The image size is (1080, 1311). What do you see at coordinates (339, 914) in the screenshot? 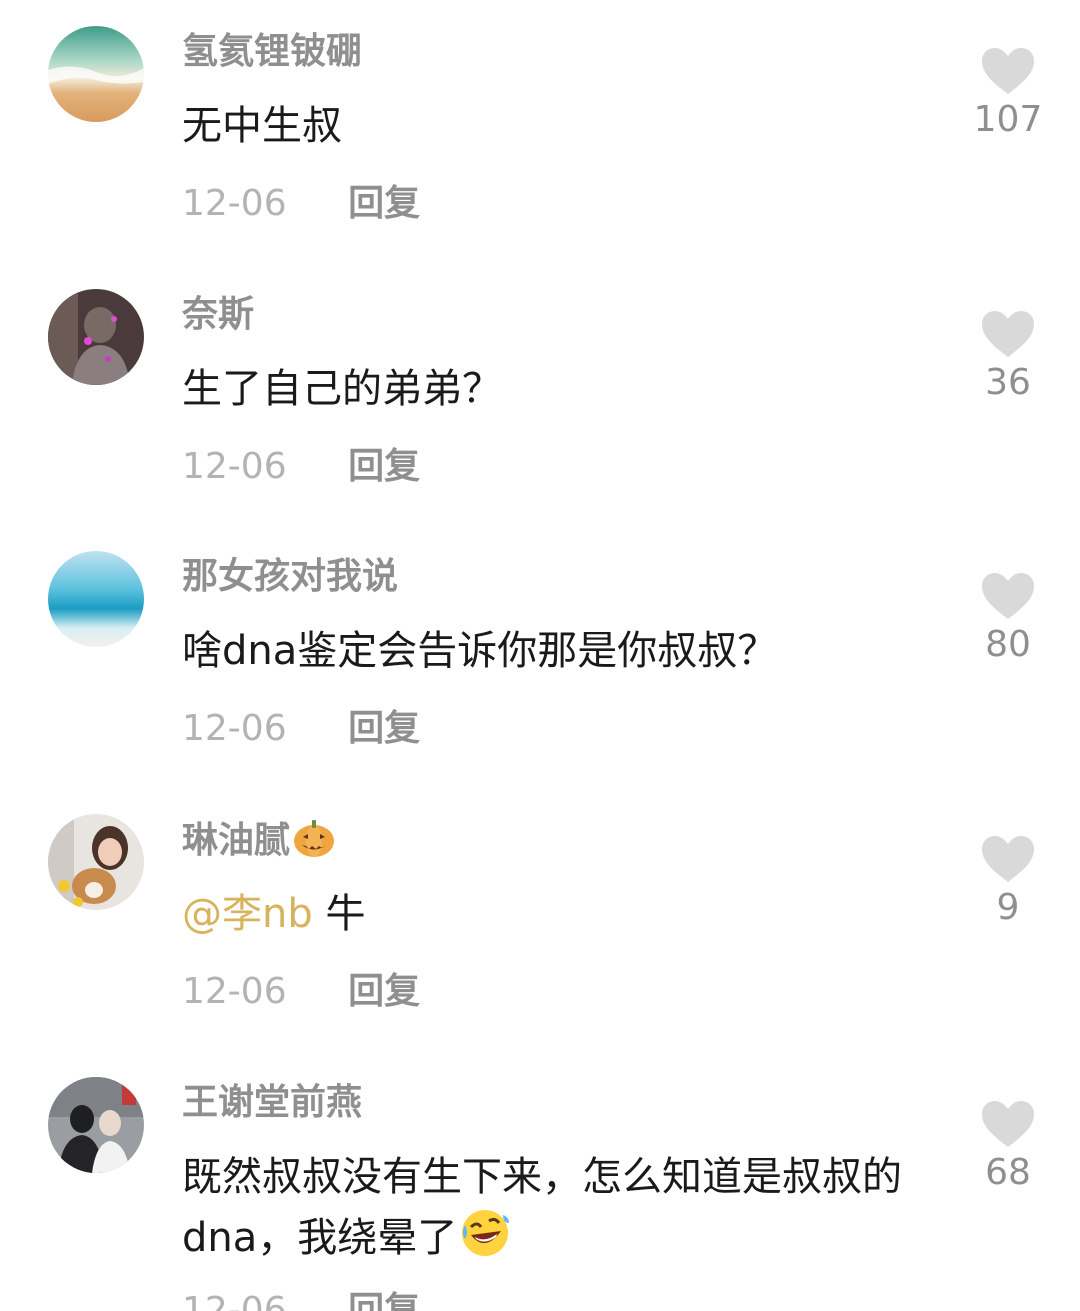
I see `comment-body: 牛` at bounding box center [339, 914].